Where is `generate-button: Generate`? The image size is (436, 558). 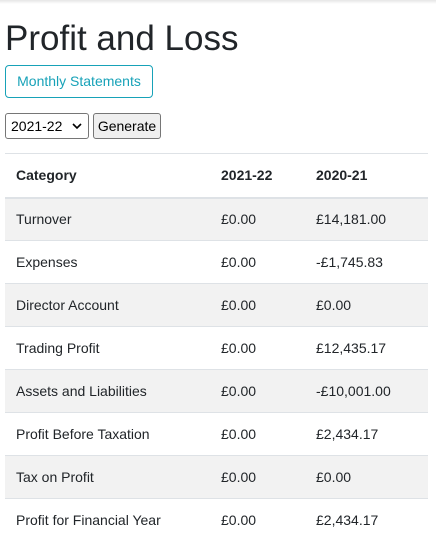
generate-button: Generate is located at coordinates (127, 126).